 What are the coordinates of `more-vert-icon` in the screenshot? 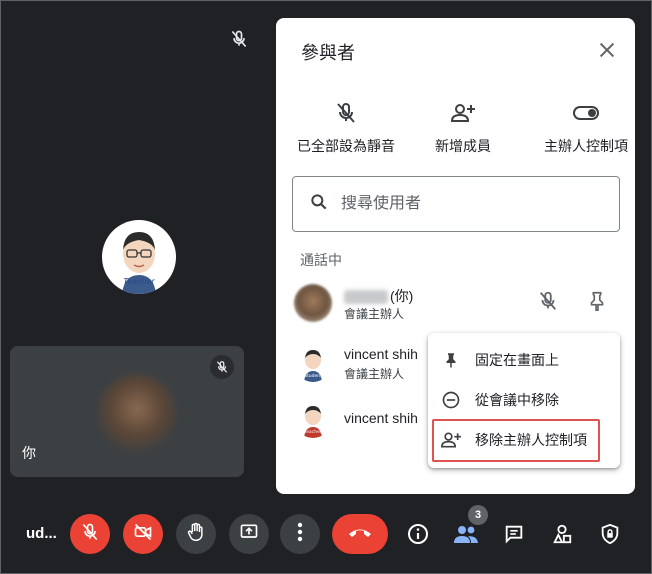 It's located at (300, 534).